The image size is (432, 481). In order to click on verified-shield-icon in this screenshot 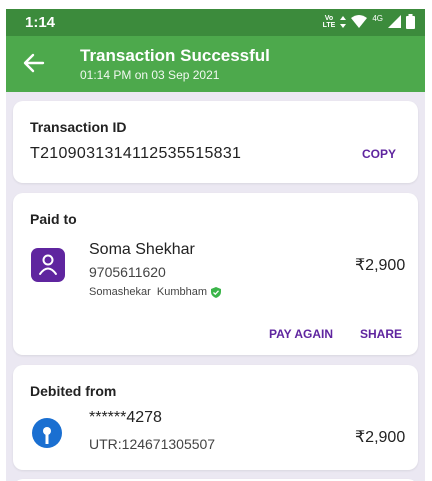, I will do `click(216, 292)`.